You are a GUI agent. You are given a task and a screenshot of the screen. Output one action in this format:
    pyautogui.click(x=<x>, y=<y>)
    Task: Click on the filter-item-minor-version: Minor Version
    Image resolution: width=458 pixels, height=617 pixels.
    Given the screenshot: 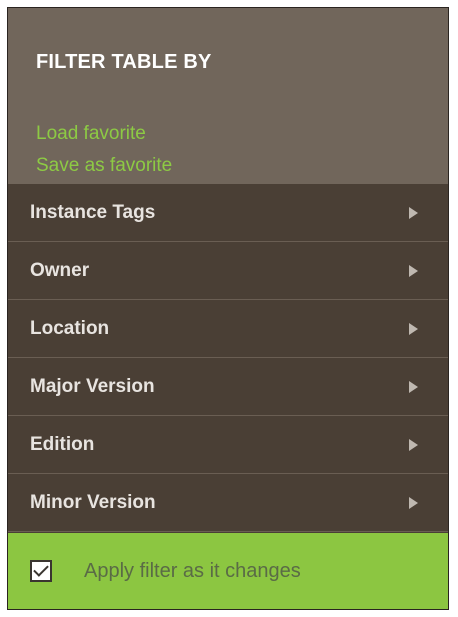 What is the action you would take?
    pyautogui.click(x=228, y=503)
    